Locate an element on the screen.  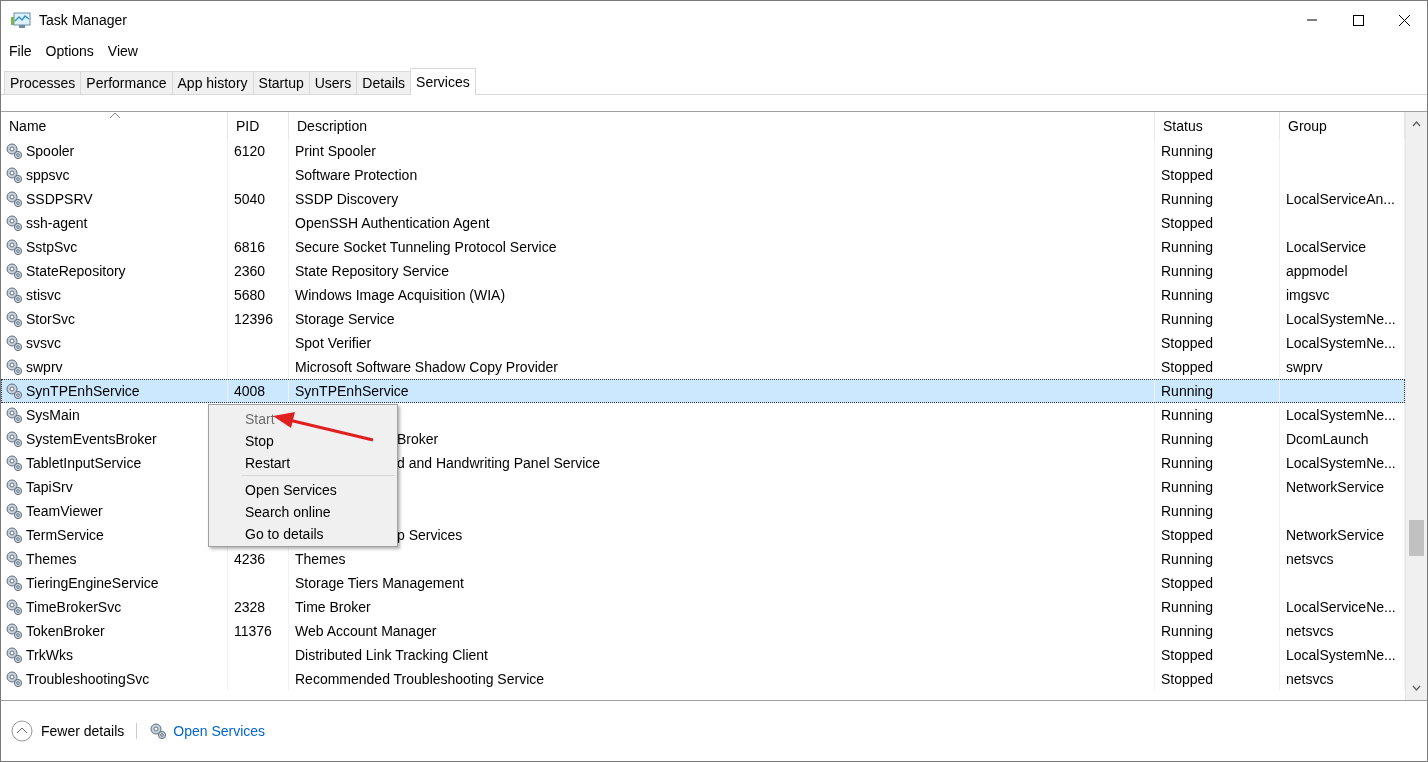
scroll-thumb is located at coordinates (1416, 538).